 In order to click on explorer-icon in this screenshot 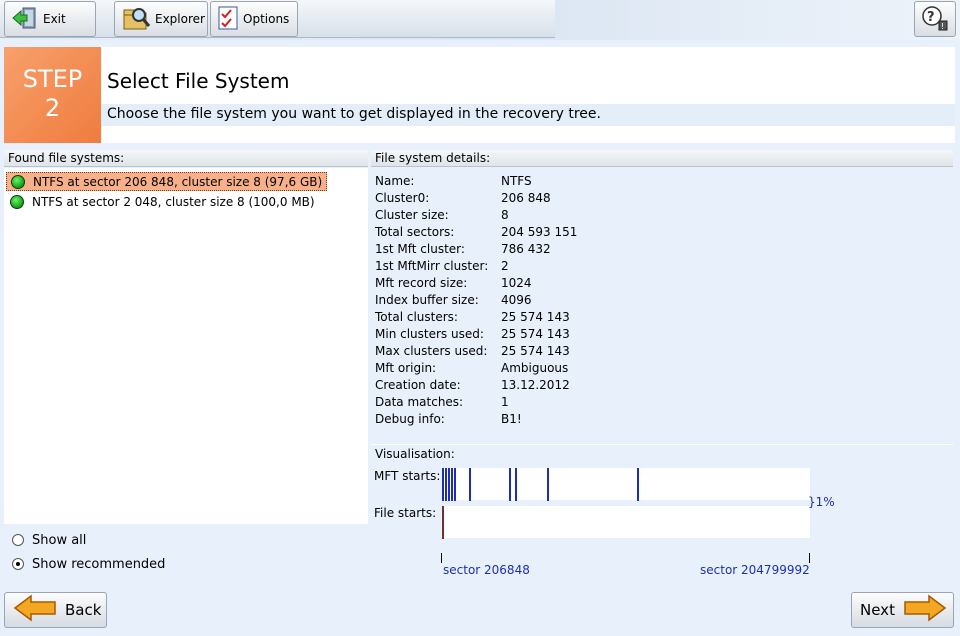, I will do `click(136, 19)`.